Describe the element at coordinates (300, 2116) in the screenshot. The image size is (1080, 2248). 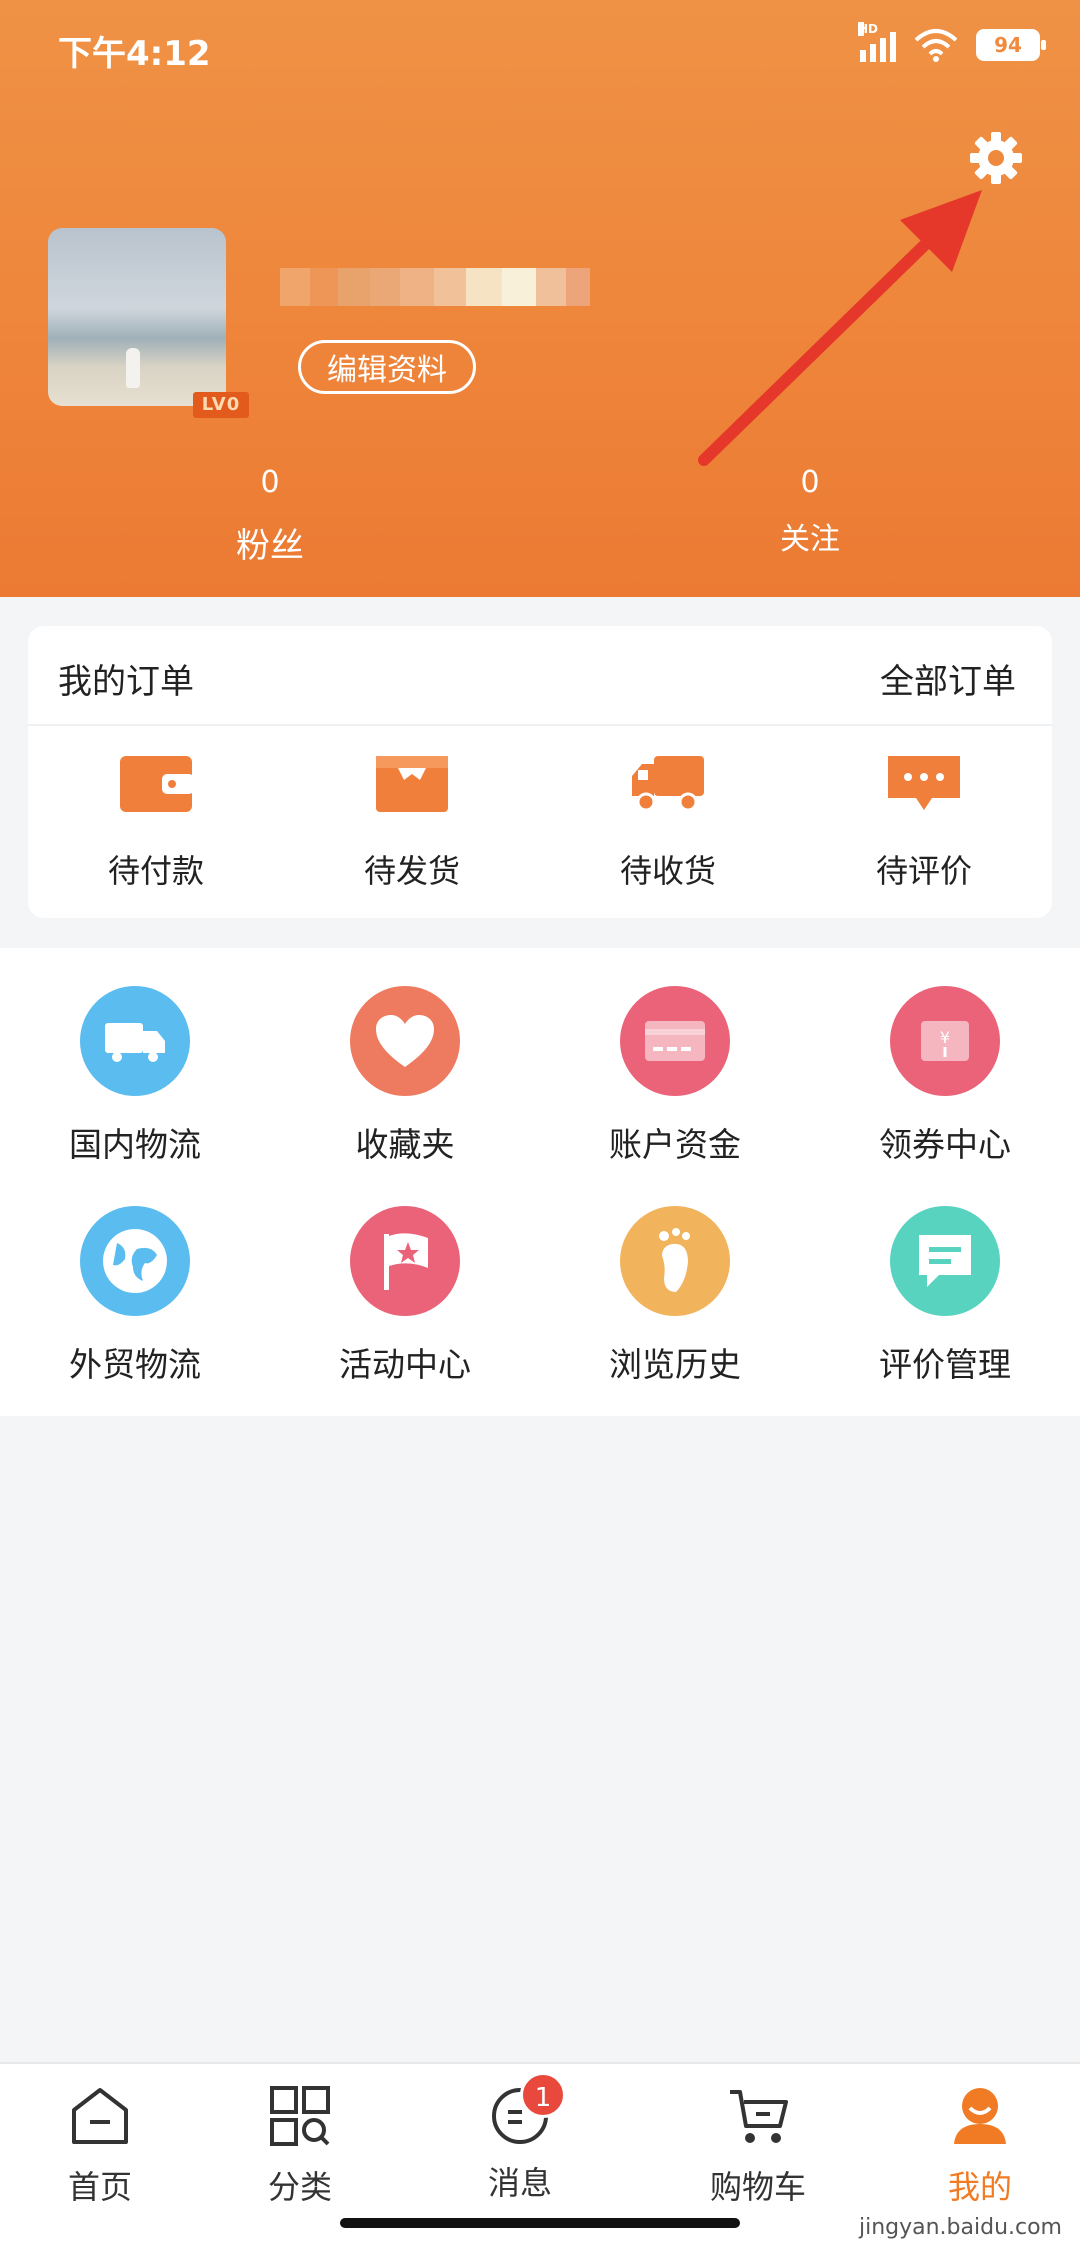
I see `category-icon` at that location.